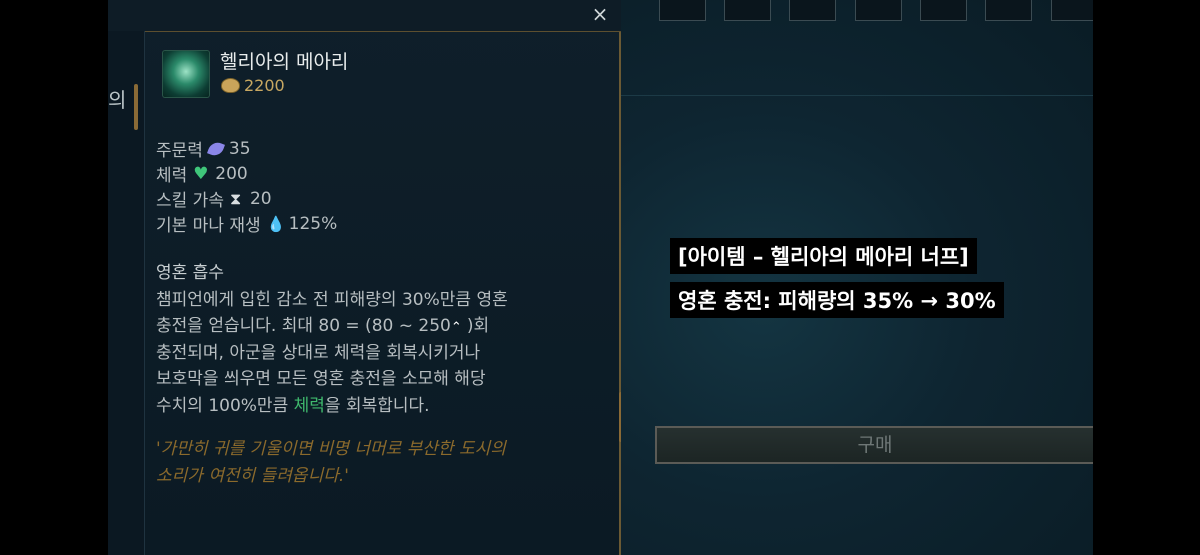 This screenshot has height=555, width=1200. I want to click on sidebar-scrollbar, so click(136, 107).